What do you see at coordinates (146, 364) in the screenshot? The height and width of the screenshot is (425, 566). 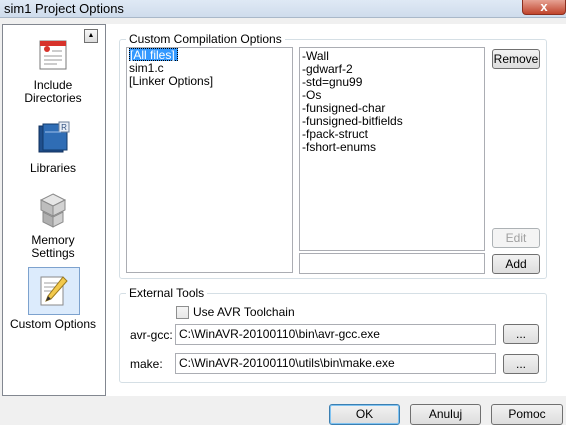 I see `make-label: make:` at bounding box center [146, 364].